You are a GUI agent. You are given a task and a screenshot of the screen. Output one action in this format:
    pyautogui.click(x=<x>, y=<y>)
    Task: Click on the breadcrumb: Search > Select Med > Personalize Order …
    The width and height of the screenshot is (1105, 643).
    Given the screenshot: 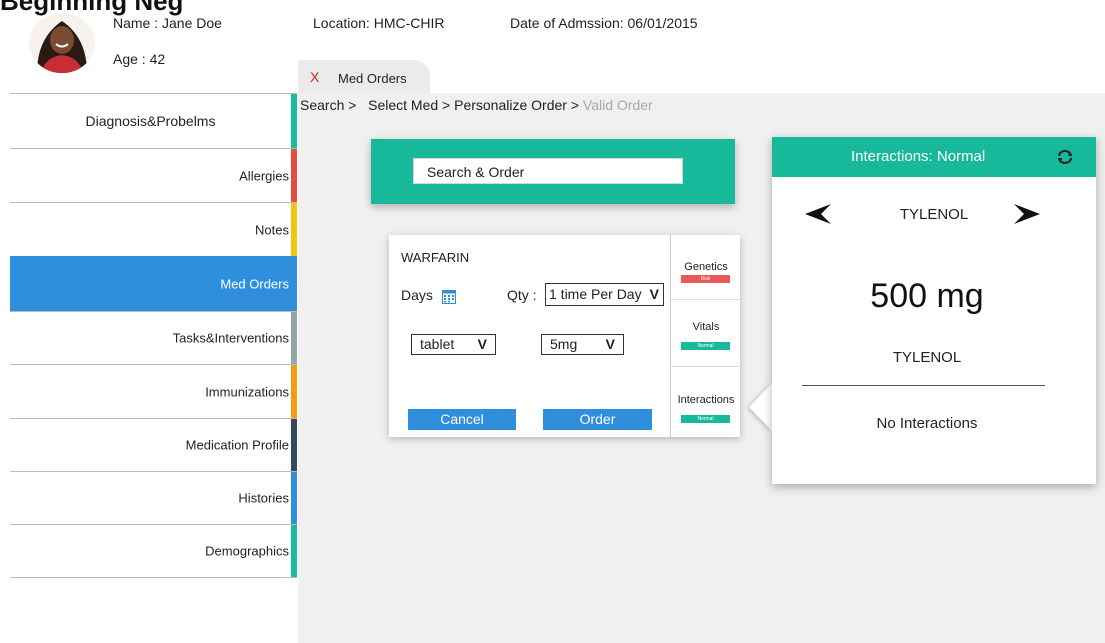 What is the action you would take?
    pyautogui.click(x=476, y=105)
    